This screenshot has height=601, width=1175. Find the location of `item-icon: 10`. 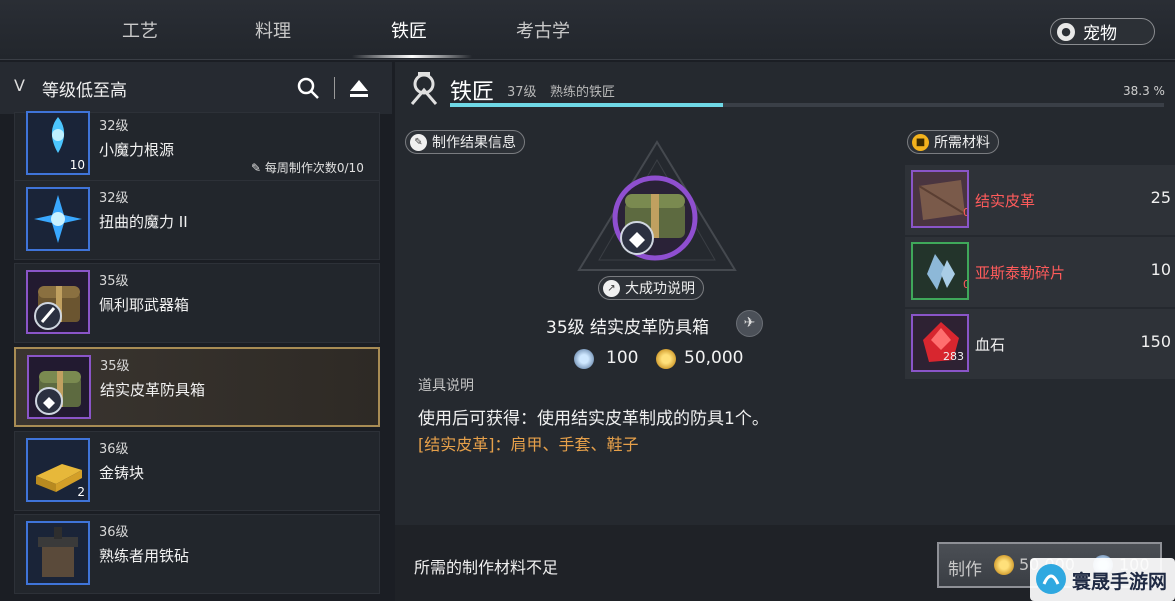

item-icon: 10 is located at coordinates (58, 143).